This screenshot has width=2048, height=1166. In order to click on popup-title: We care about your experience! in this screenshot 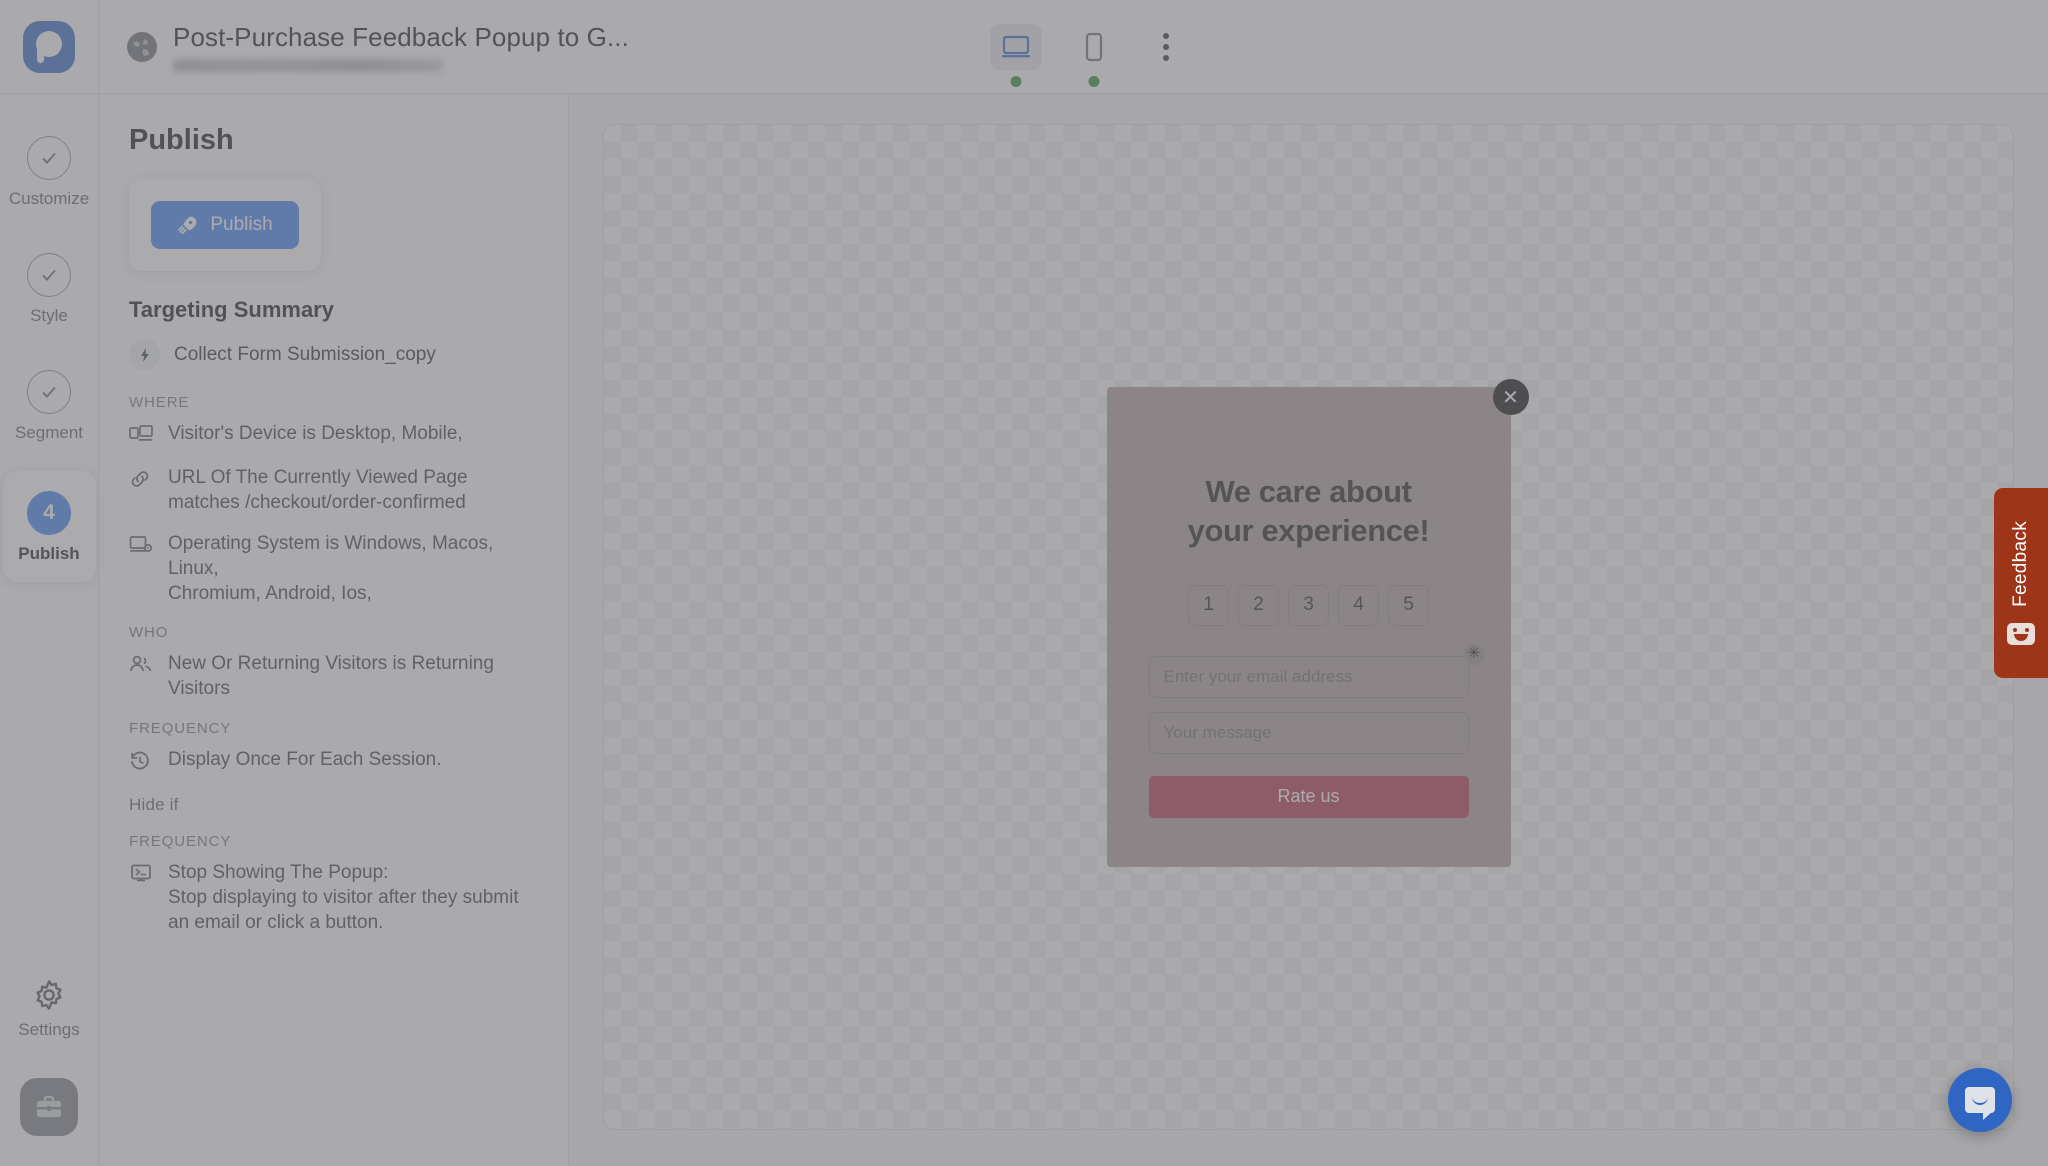, I will do `click(1309, 512)`.